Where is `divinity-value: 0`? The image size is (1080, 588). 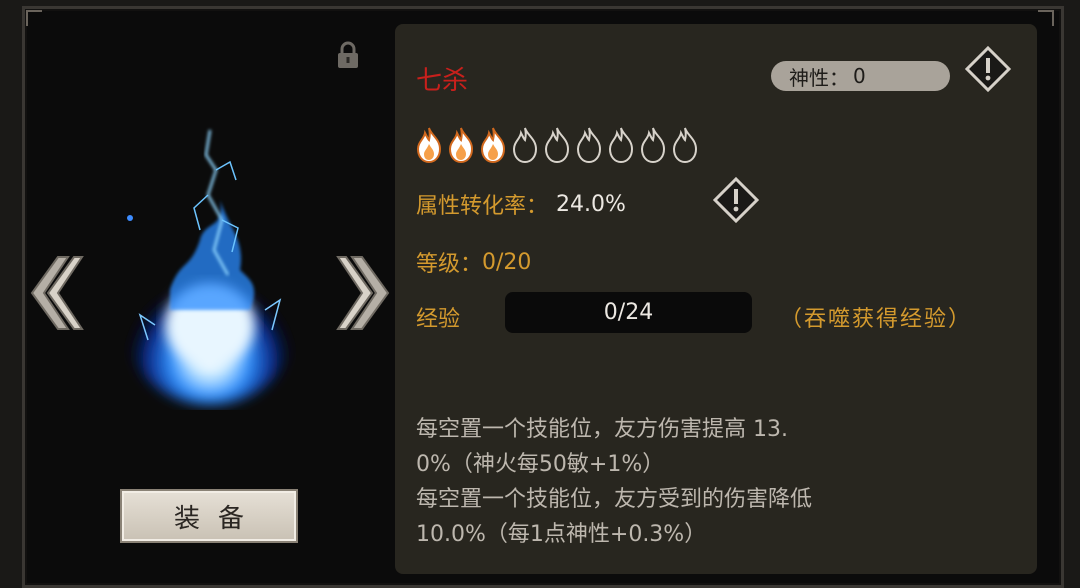 divinity-value: 0 is located at coordinates (859, 76).